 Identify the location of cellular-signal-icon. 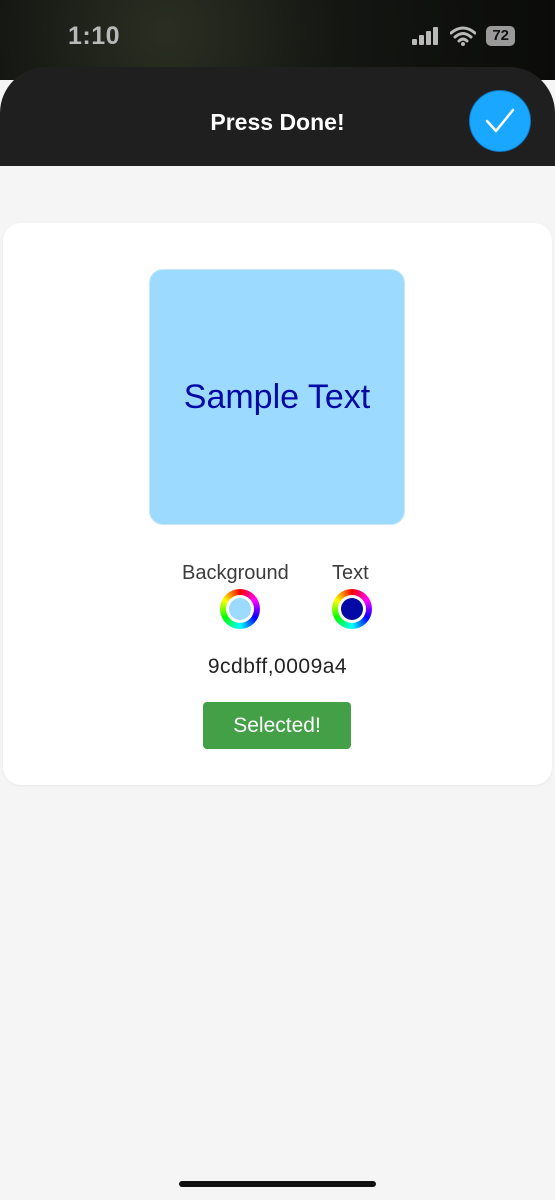
(425, 36).